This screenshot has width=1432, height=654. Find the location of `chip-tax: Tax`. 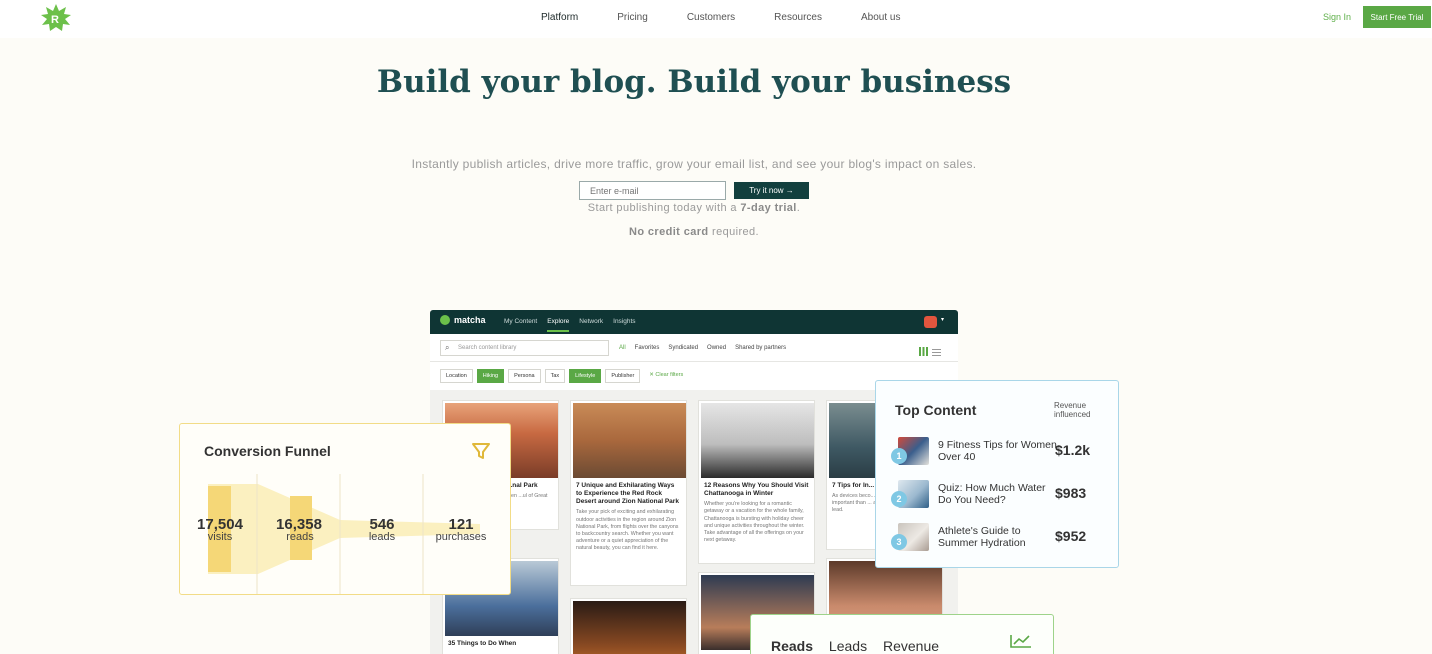

chip-tax: Tax is located at coordinates (555, 376).